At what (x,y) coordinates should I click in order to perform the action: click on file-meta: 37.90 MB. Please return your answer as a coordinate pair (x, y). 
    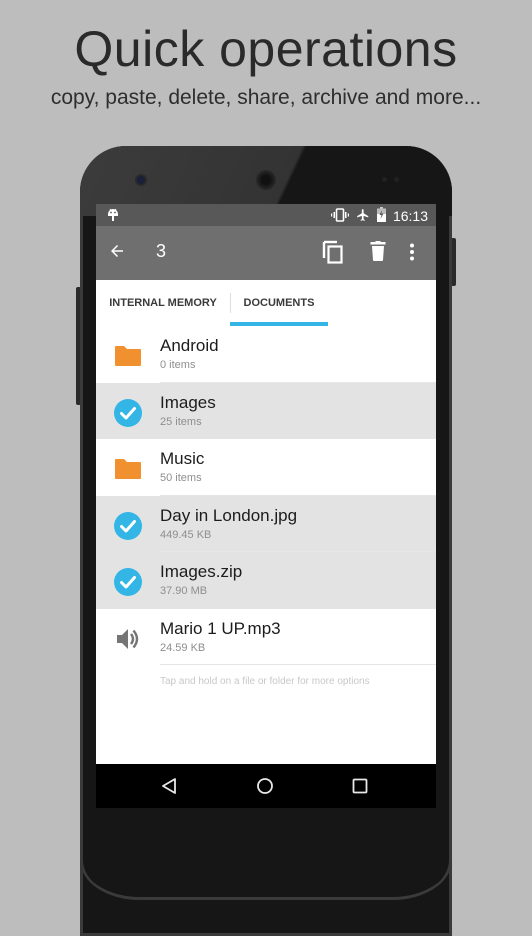
    Looking at the image, I should click on (184, 591).